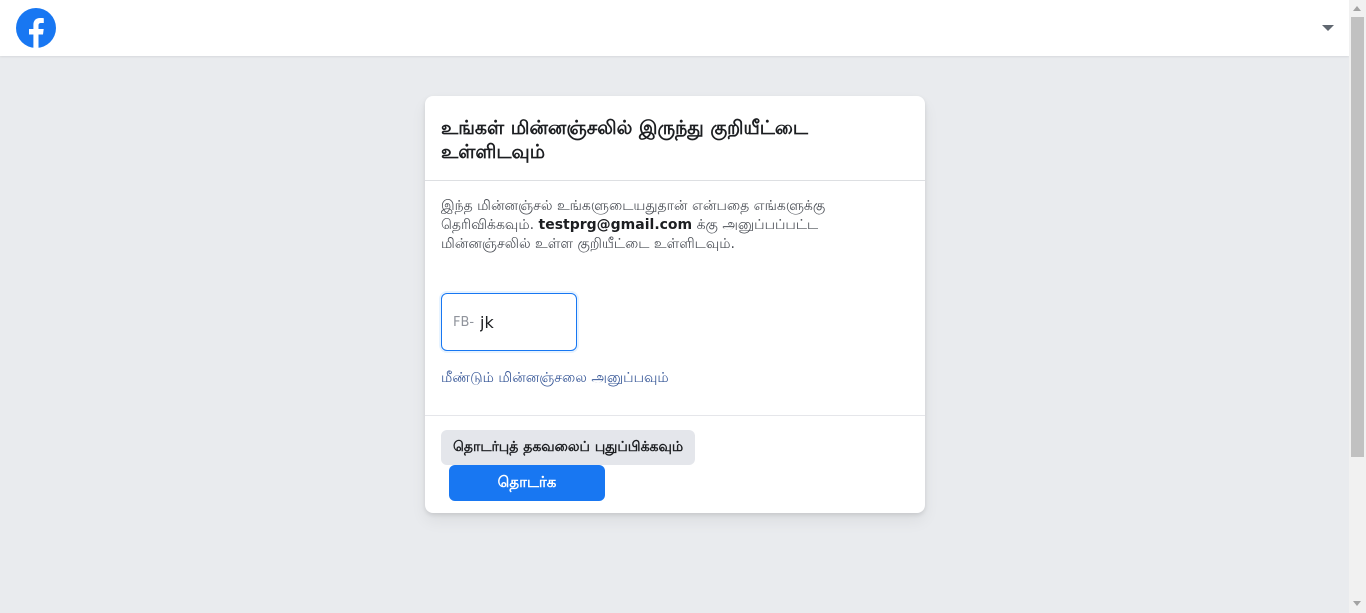 This screenshot has width=1366, height=613. I want to click on update-contact-info-button: தொடர்புத் தகவலைப் புதுப்பிக்கவும், so click(568, 447).